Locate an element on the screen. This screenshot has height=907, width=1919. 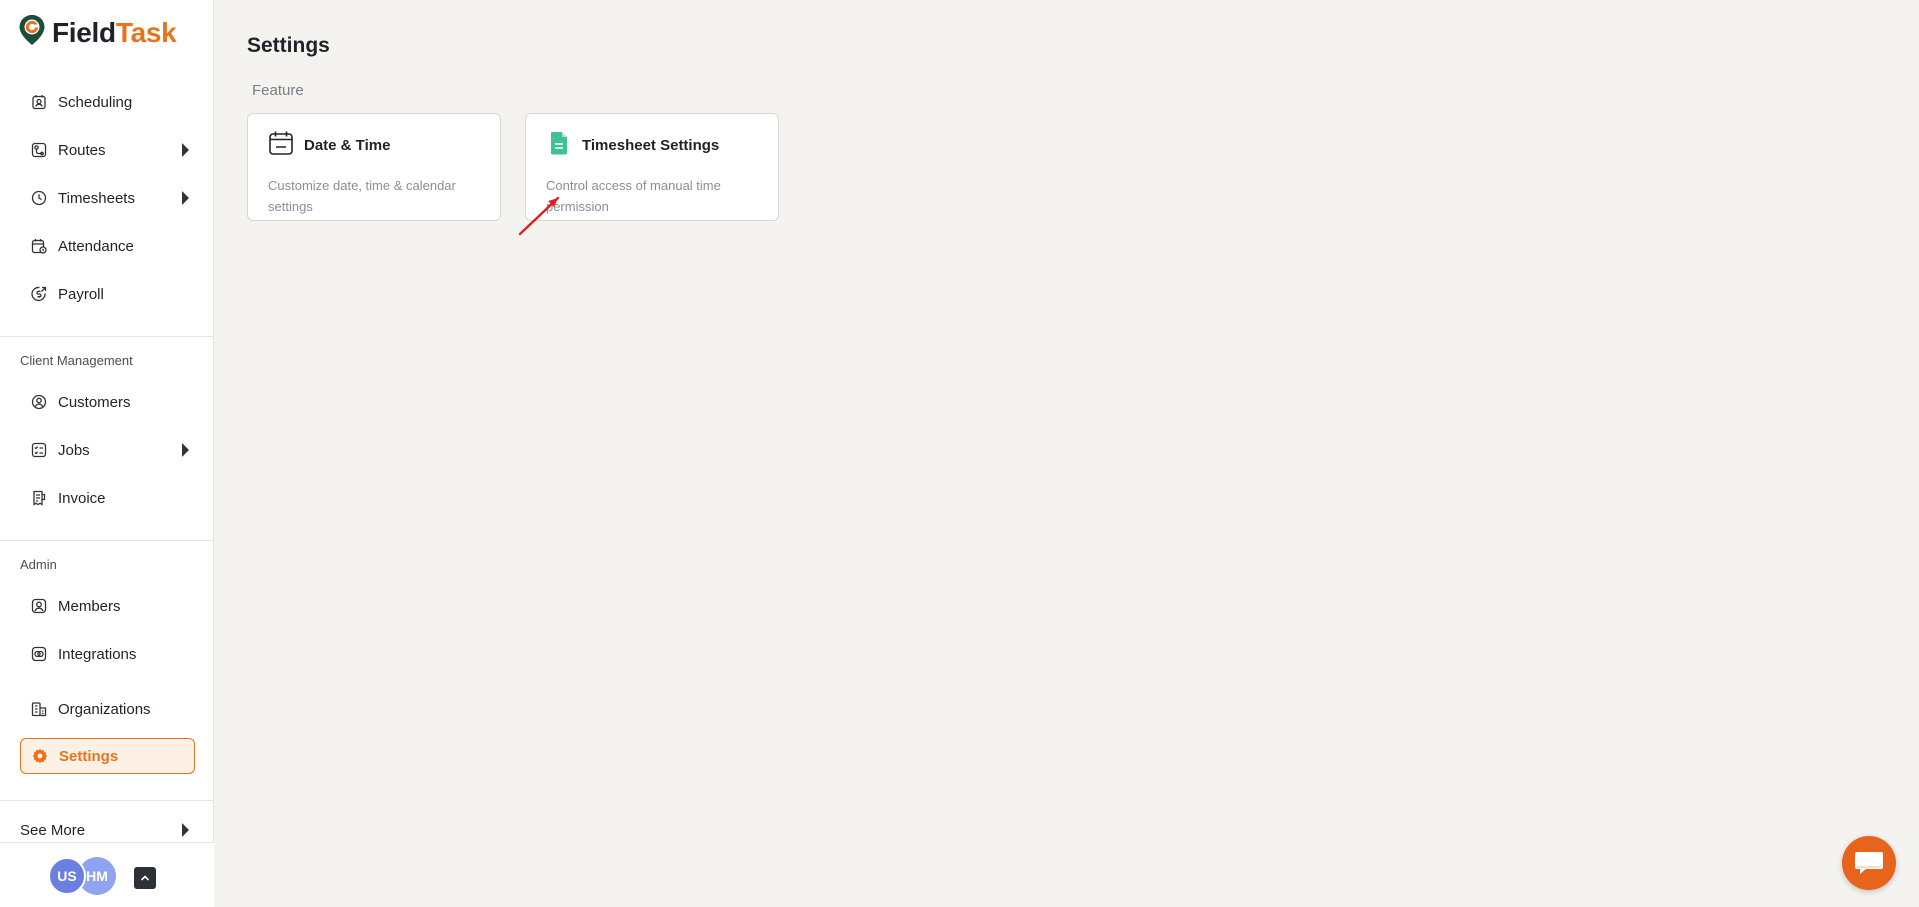
page-title: Settings is located at coordinates (288, 45).